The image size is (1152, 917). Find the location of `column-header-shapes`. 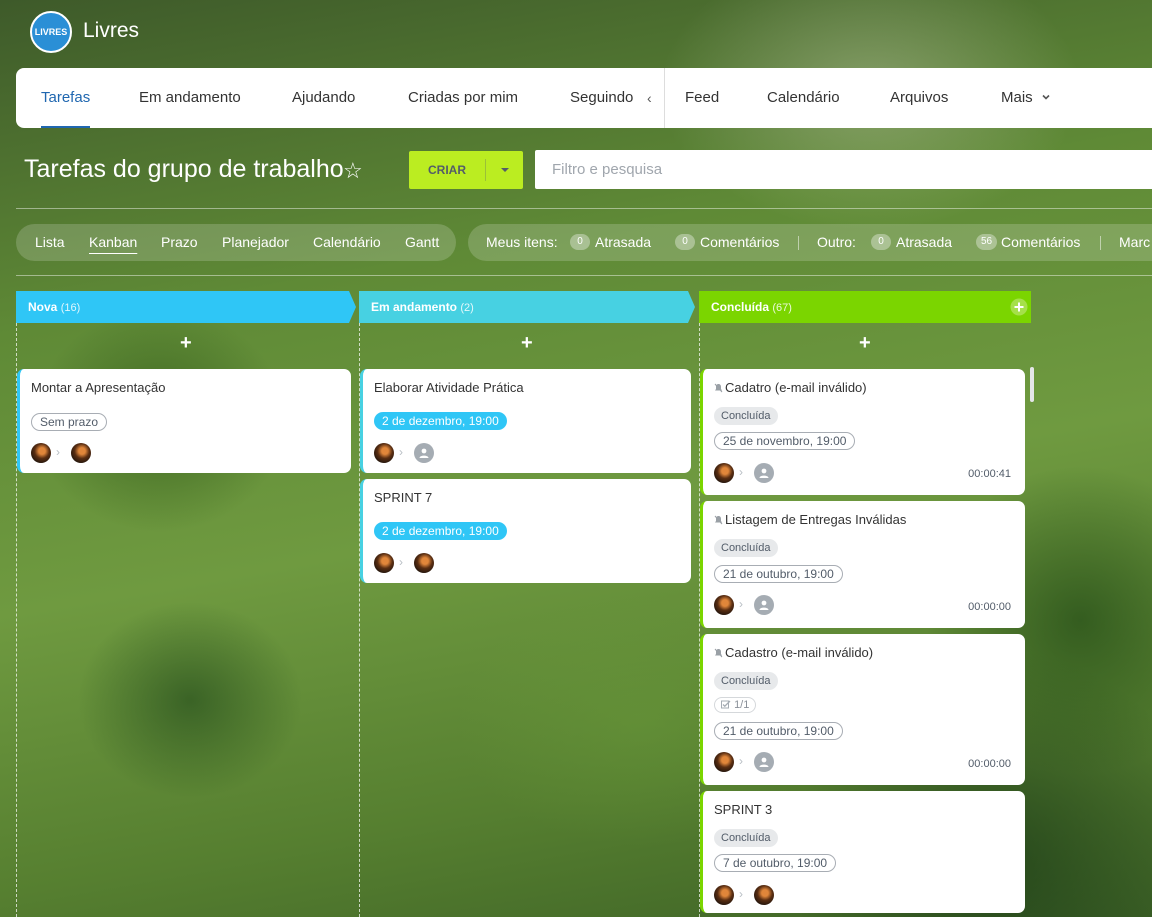

column-header-shapes is located at coordinates (523, 307).